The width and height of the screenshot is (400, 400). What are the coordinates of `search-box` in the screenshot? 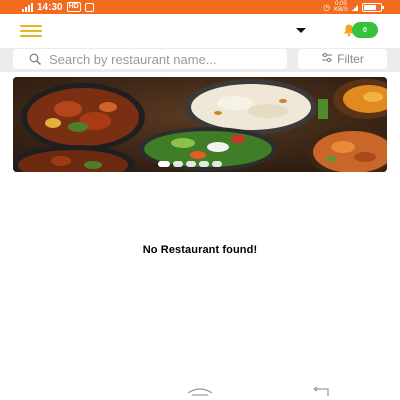 It's located at (150, 59).